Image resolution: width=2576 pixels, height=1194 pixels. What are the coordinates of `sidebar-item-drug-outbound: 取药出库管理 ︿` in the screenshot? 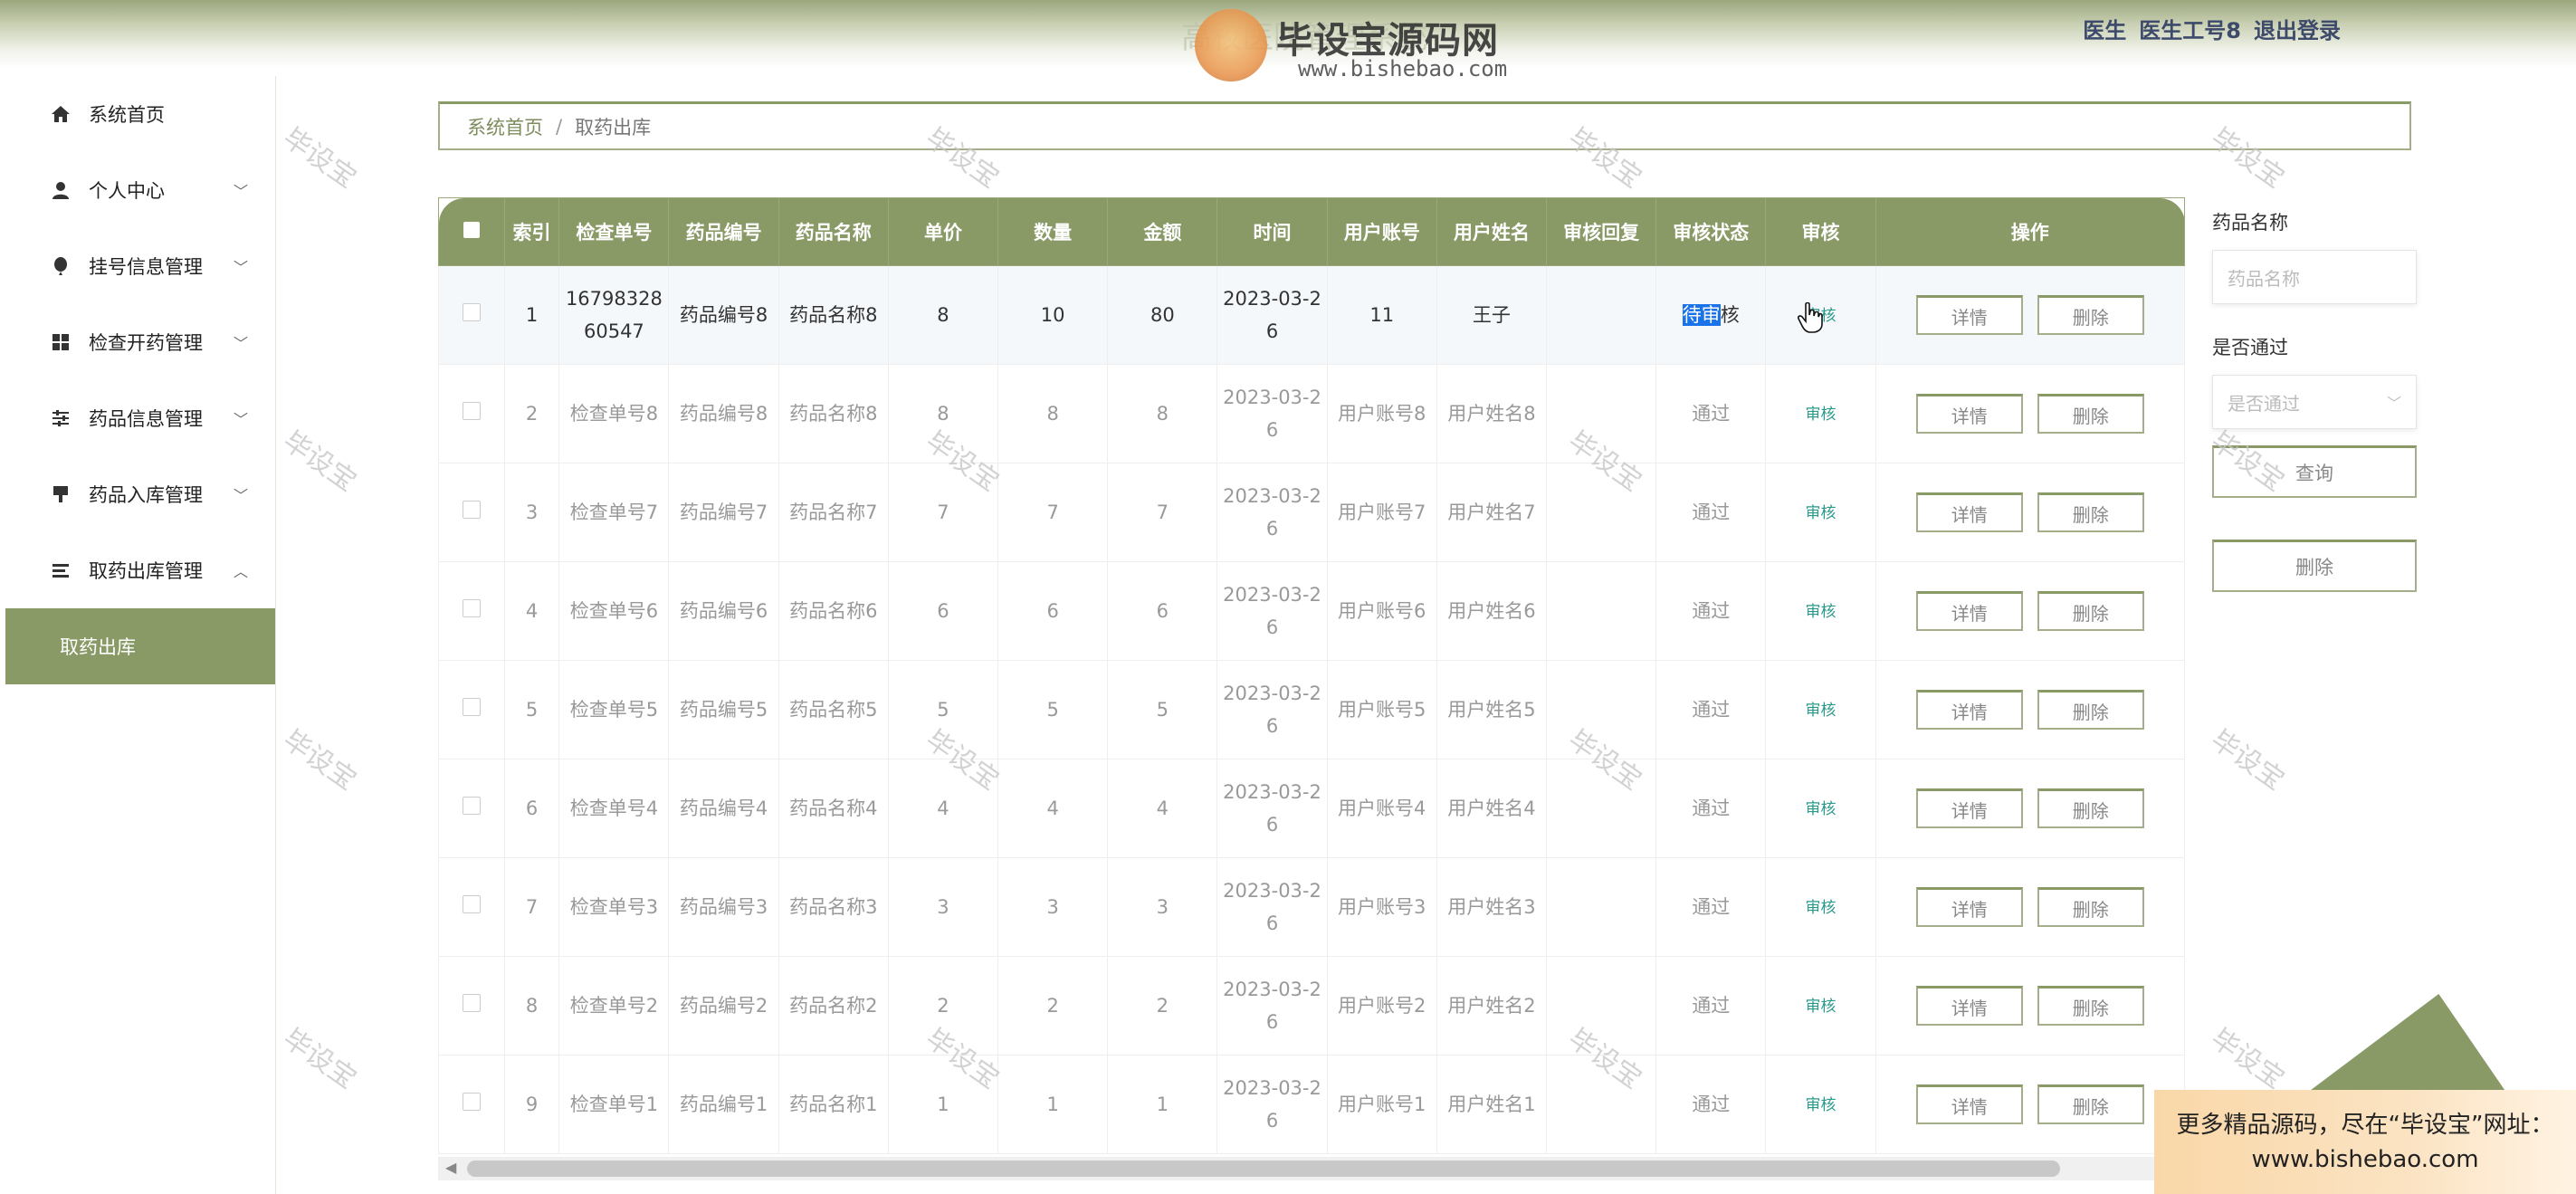 It's located at (140, 570).